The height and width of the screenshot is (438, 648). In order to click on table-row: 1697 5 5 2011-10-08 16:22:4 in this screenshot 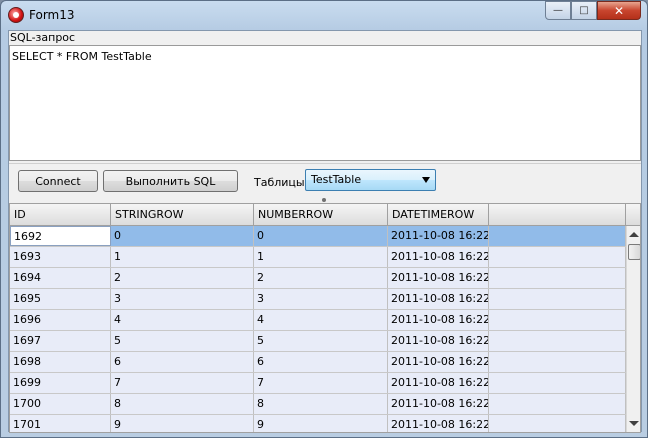, I will do `click(318, 341)`.